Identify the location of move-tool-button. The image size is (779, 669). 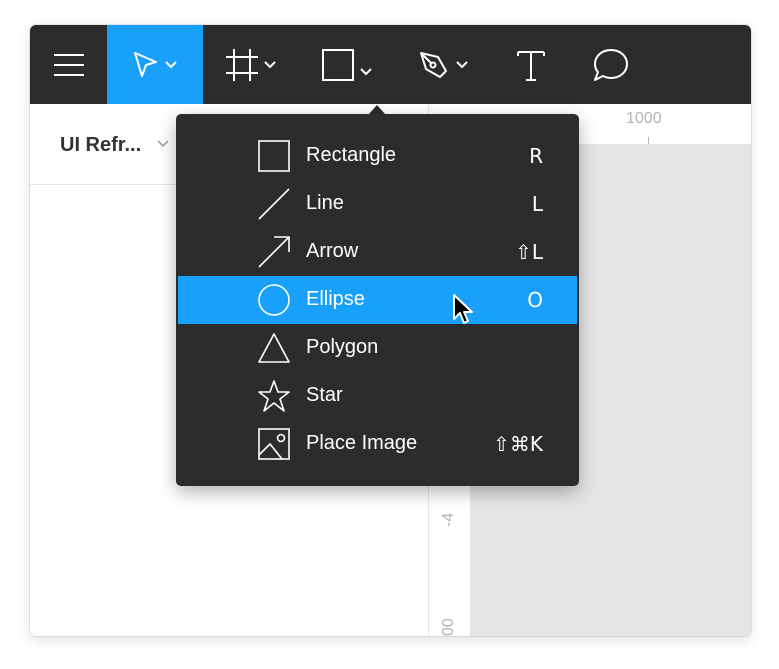
(155, 64).